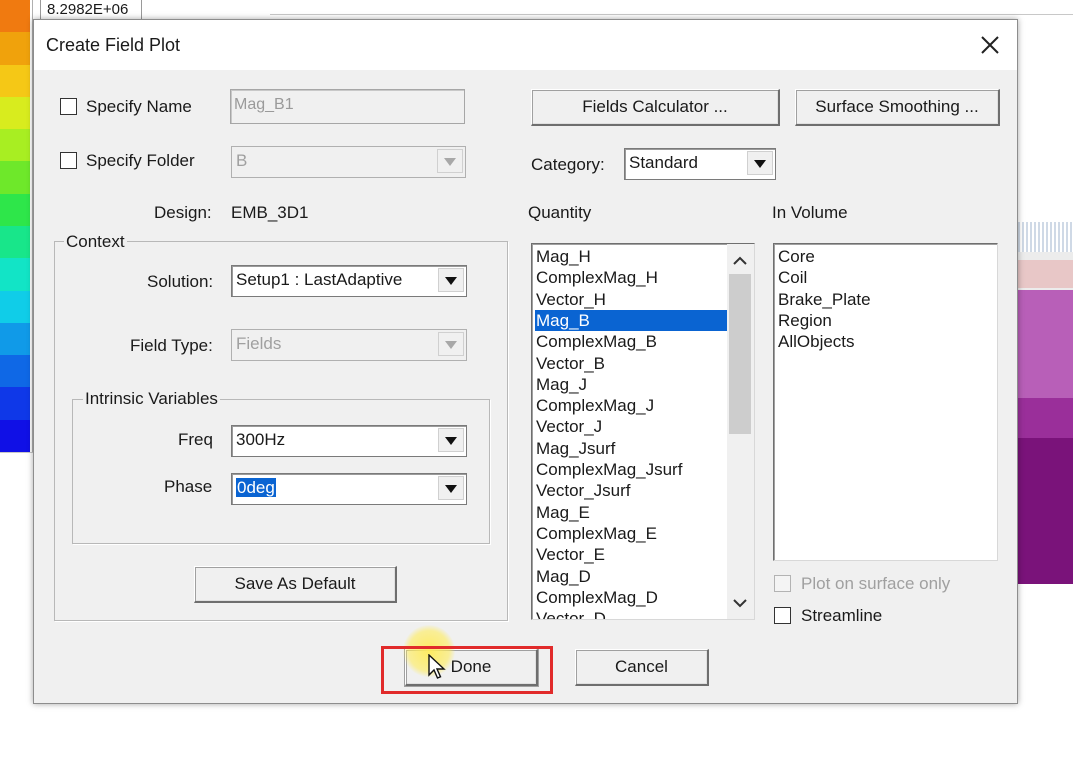  I want to click on quantity-list-item: Vector_H, so click(631, 299).